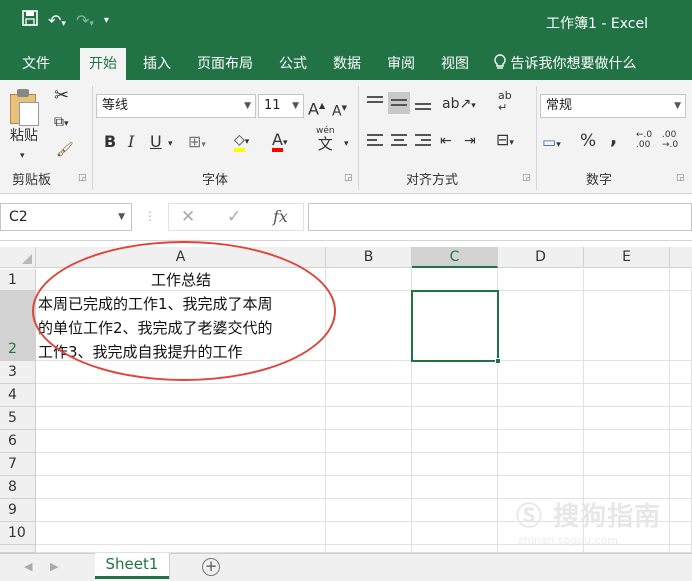  Describe the element at coordinates (106, 20) in the screenshot. I see `customize-icon: ▾` at that location.